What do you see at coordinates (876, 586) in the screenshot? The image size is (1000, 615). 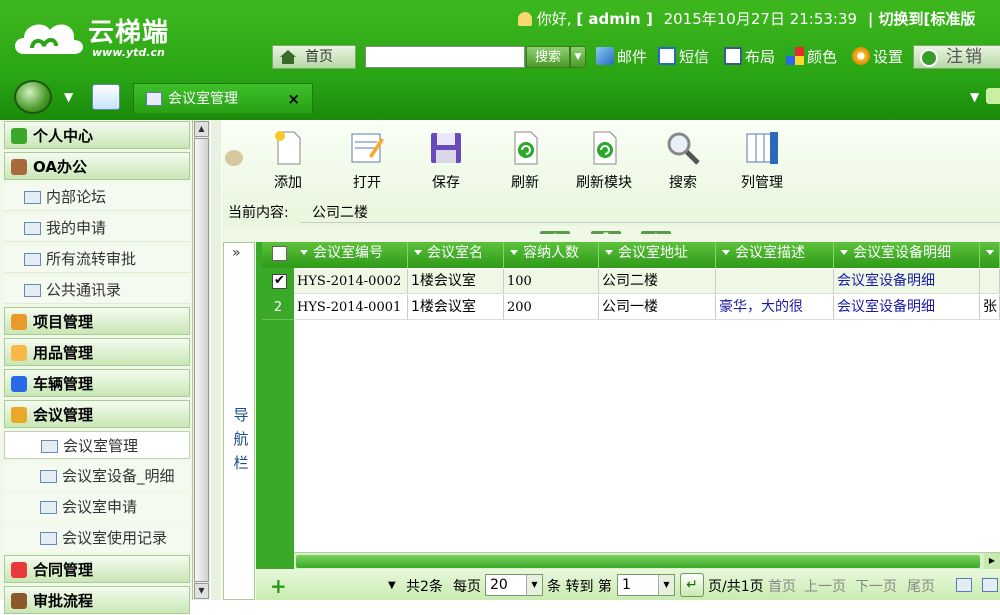 I see `next-page-link: 下一页` at bounding box center [876, 586].